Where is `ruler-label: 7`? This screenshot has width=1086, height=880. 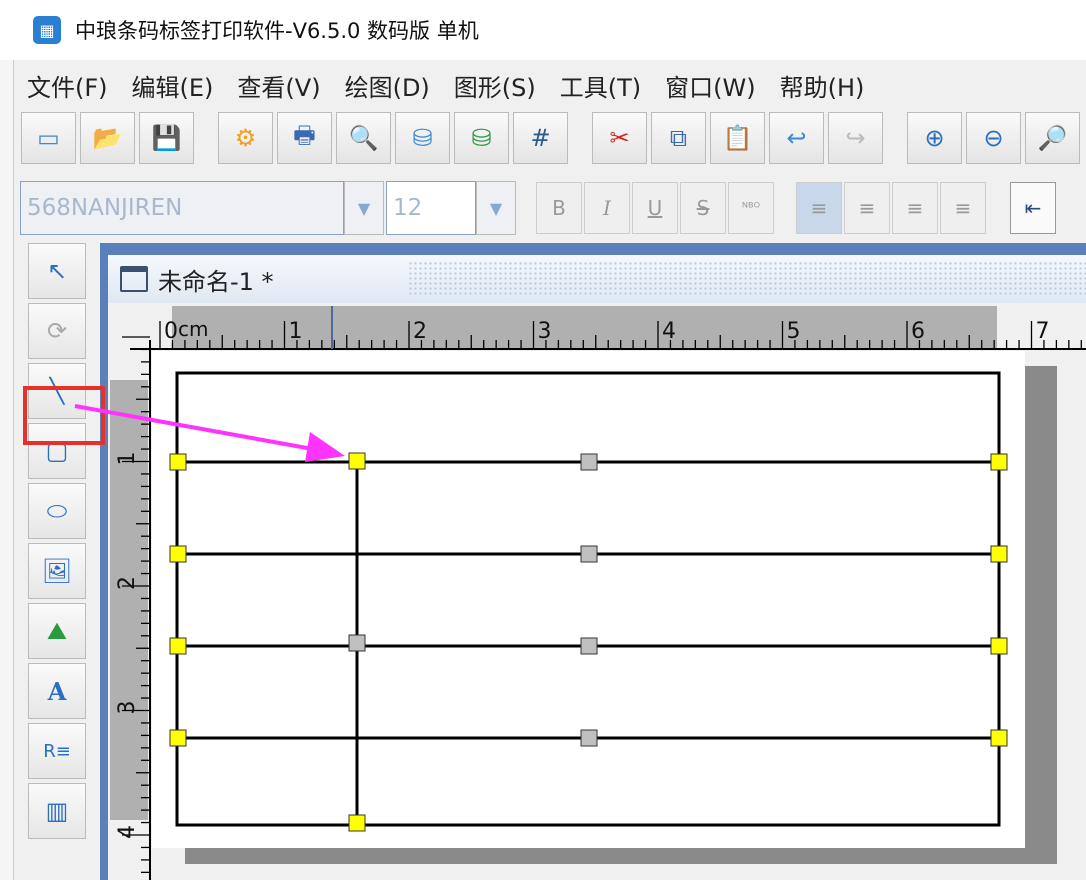 ruler-label: 7 is located at coordinates (1043, 331).